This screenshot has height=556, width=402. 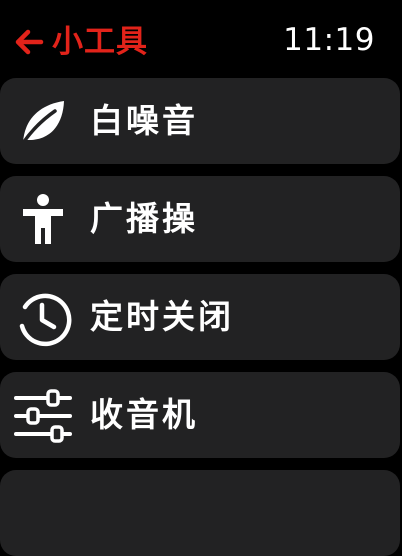 What do you see at coordinates (43, 220) in the screenshot?
I see `person-standing-icon` at bounding box center [43, 220].